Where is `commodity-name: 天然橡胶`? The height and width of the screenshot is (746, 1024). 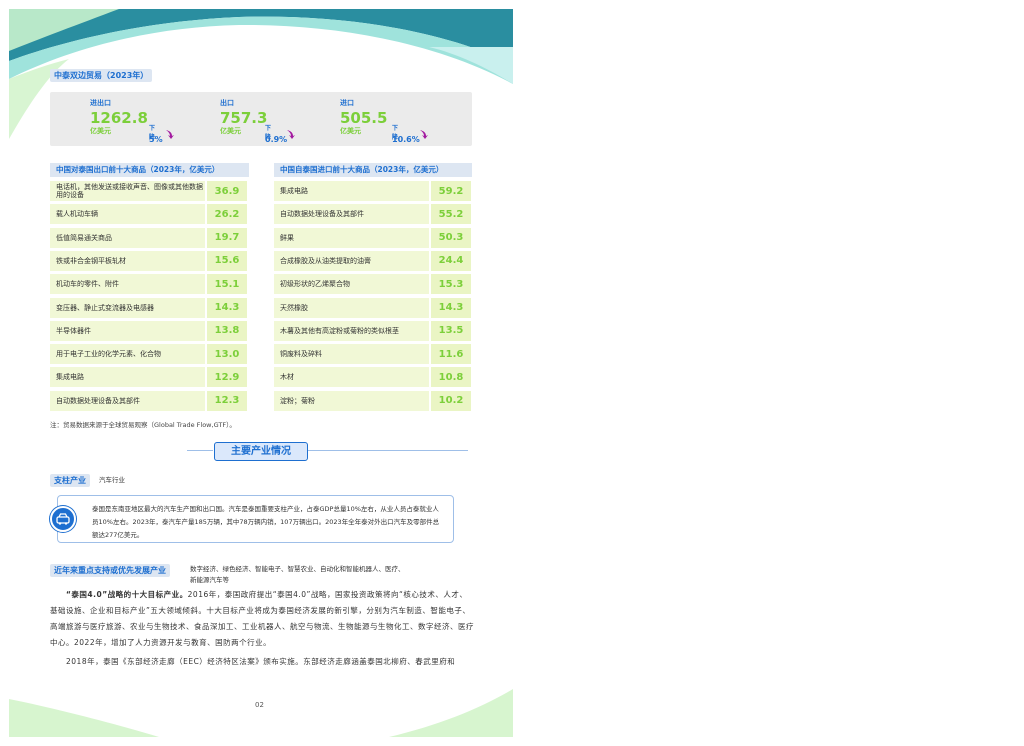
commodity-name: 天然橡胶 is located at coordinates (351, 307).